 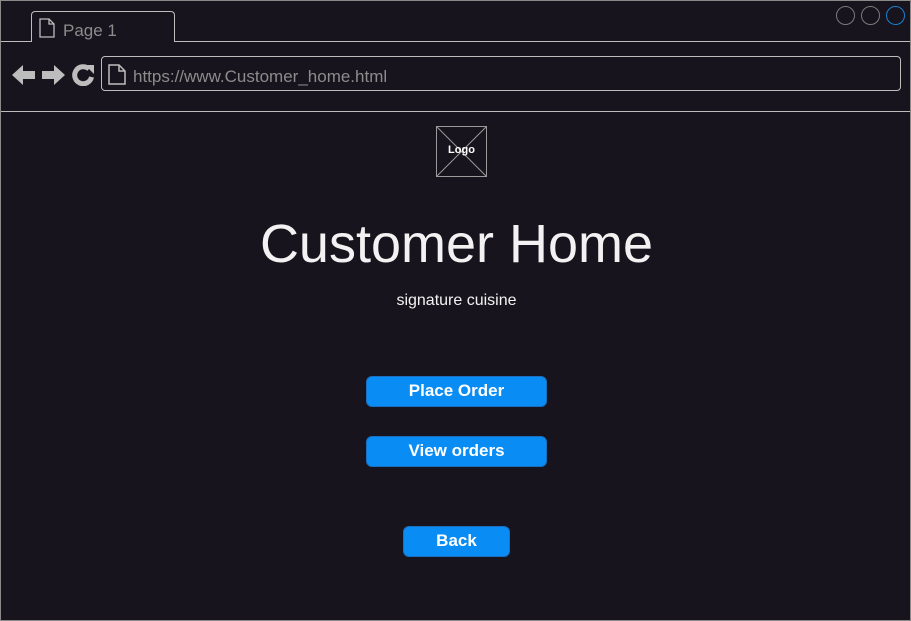 What do you see at coordinates (456, 391) in the screenshot?
I see `place-order-button: Place Order` at bounding box center [456, 391].